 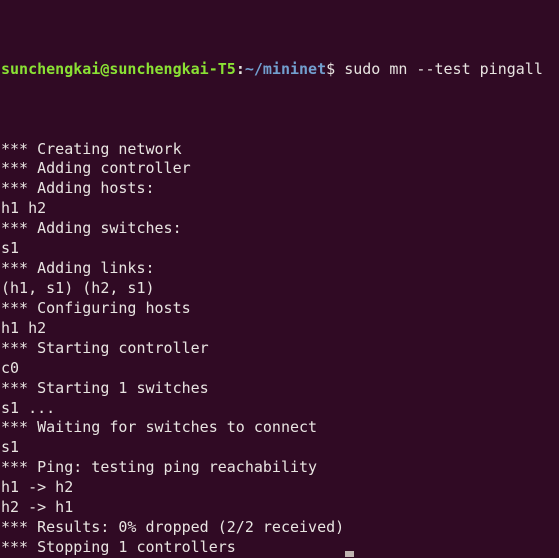 I want to click on terminal-line: h2 -> h1, so click(x=42, y=507).